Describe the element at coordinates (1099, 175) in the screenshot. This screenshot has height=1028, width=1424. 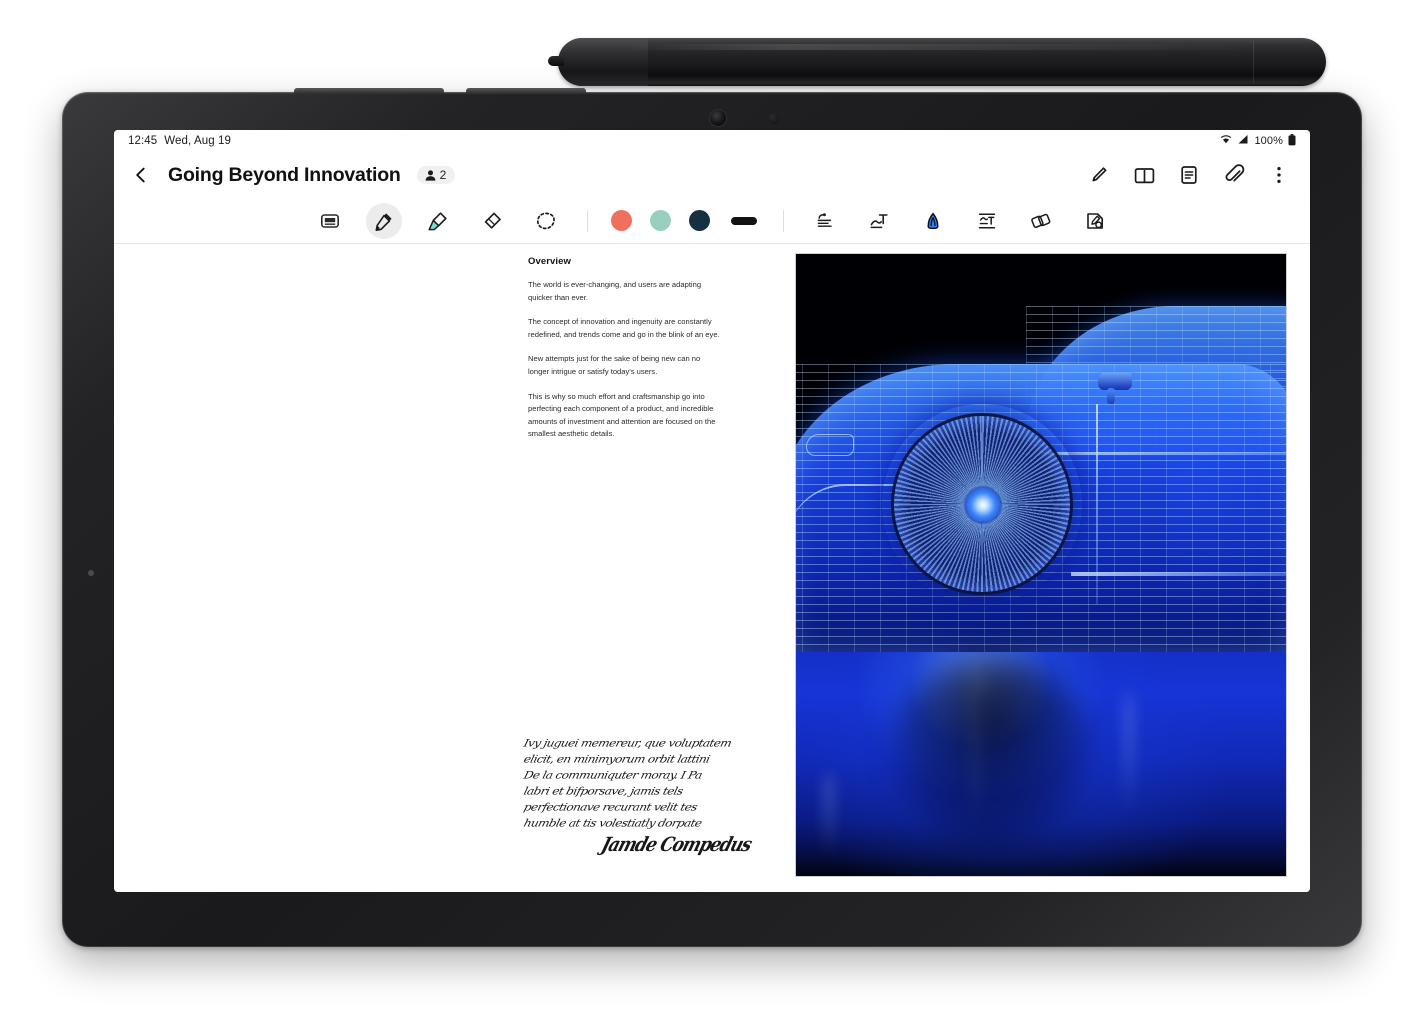
I see `pen-cursor-icon` at that location.